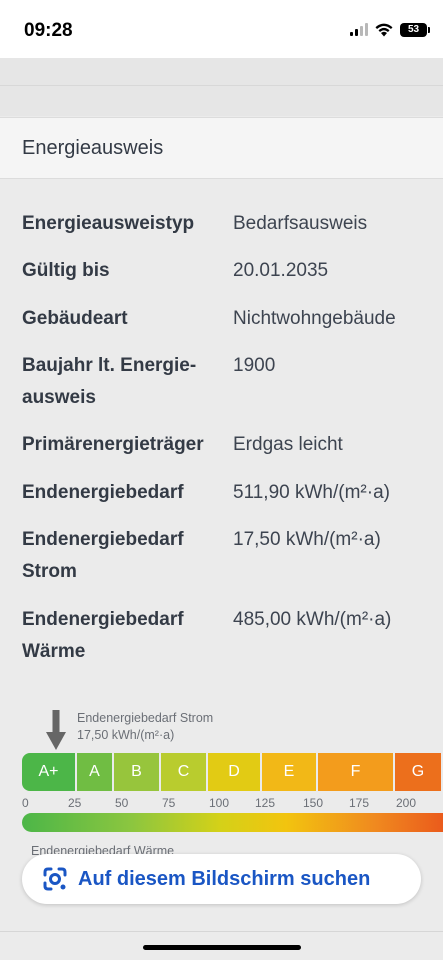 This screenshot has width=443, height=960. I want to click on tick-label: 0, so click(25, 803).